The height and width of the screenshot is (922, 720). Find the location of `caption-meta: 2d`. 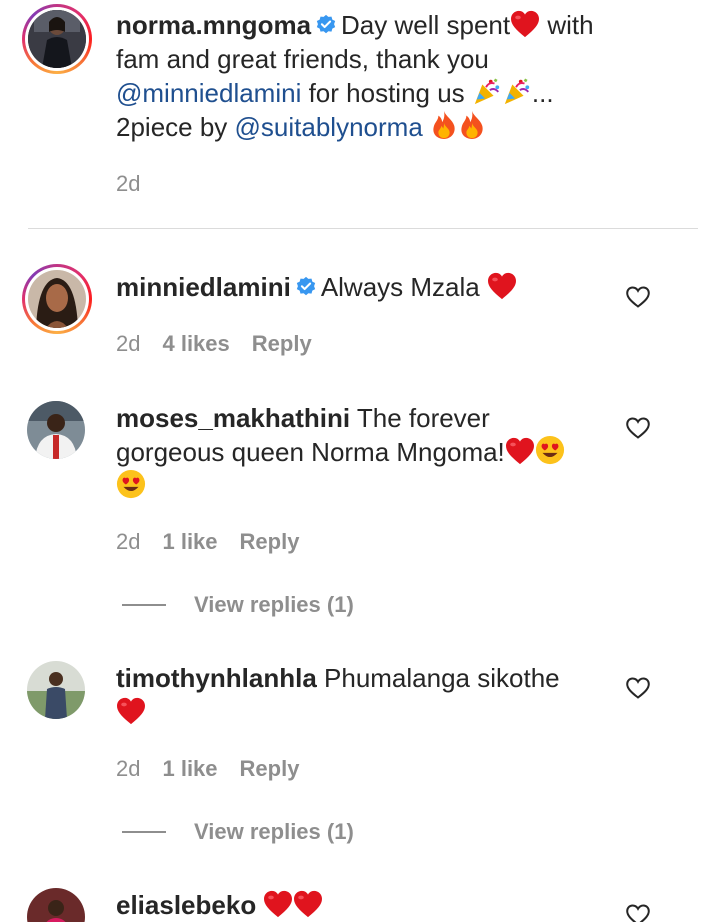

caption-meta: 2d is located at coordinates (128, 184).